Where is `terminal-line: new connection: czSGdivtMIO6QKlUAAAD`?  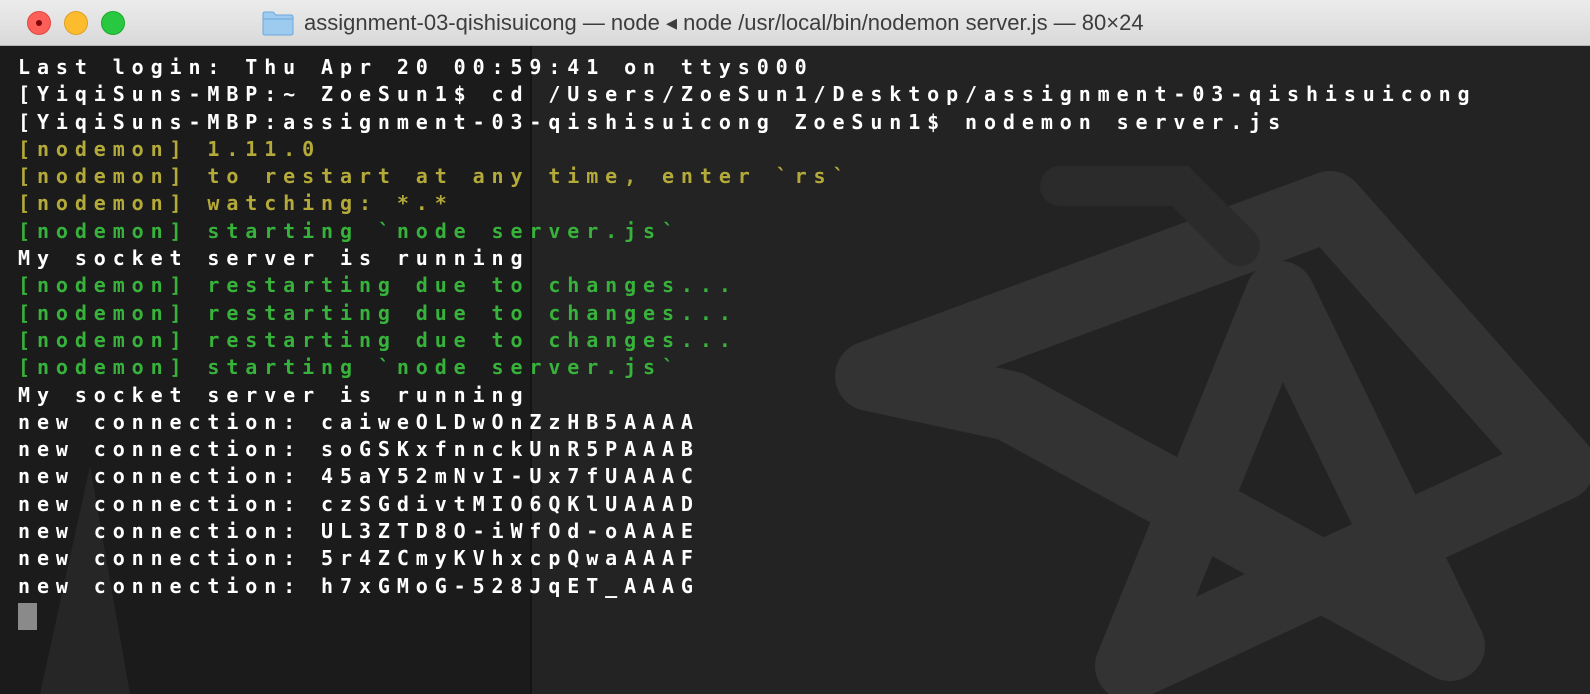
terminal-line: new connection: czSGdivtMIO6QKlUAAAD is located at coordinates (359, 503).